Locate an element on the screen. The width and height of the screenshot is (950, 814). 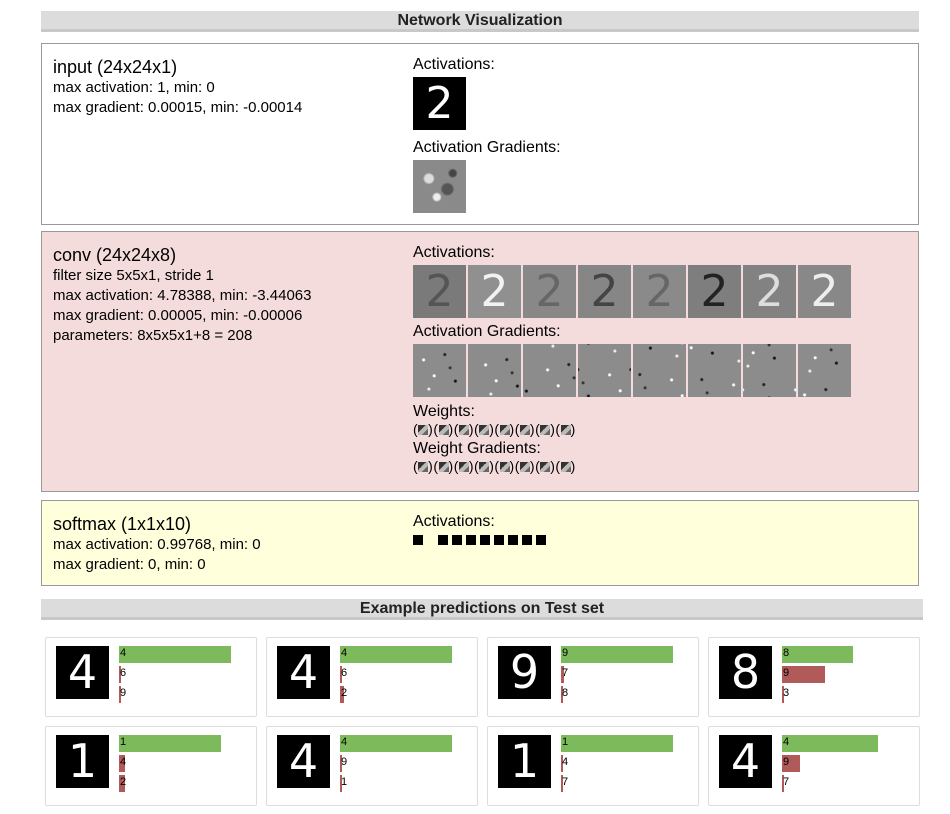
conv-weight-gradients-row: ()()()()()()()() is located at coordinates (632, 466).